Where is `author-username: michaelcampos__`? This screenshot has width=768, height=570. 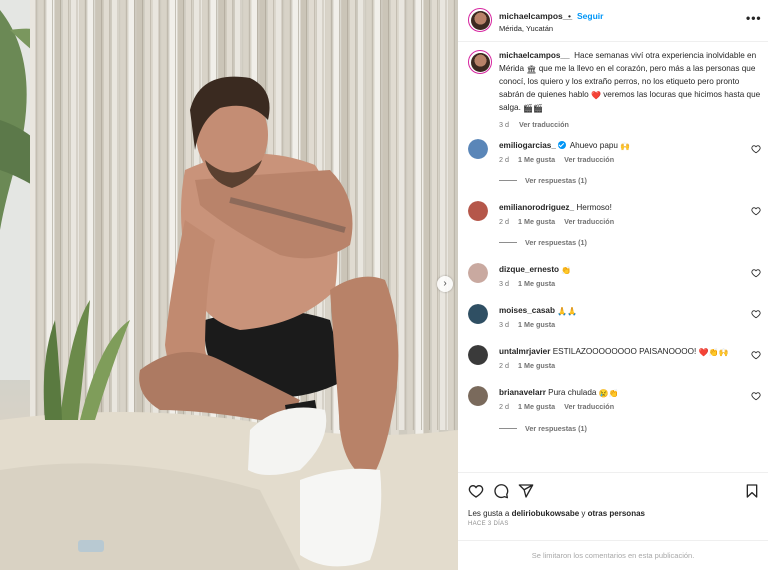 author-username: michaelcampos__ is located at coordinates (535, 16).